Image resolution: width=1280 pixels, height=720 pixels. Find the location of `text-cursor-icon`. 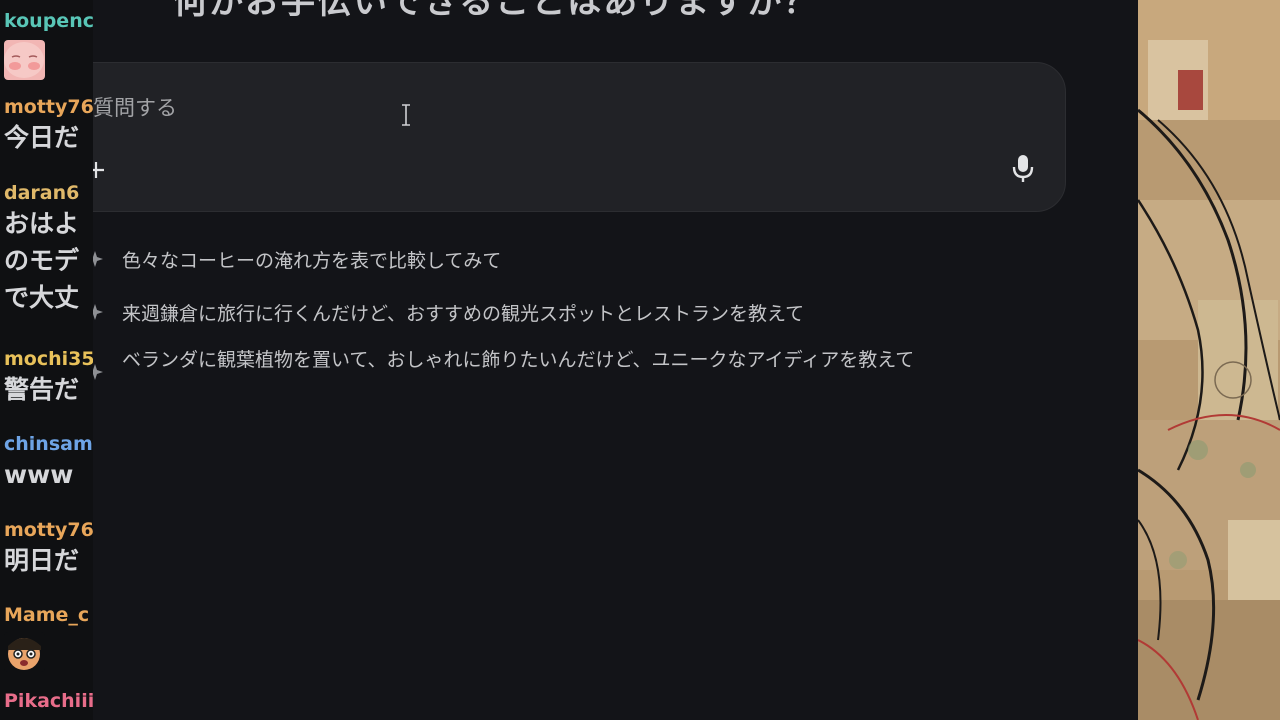

text-cursor-icon is located at coordinates (406, 115).